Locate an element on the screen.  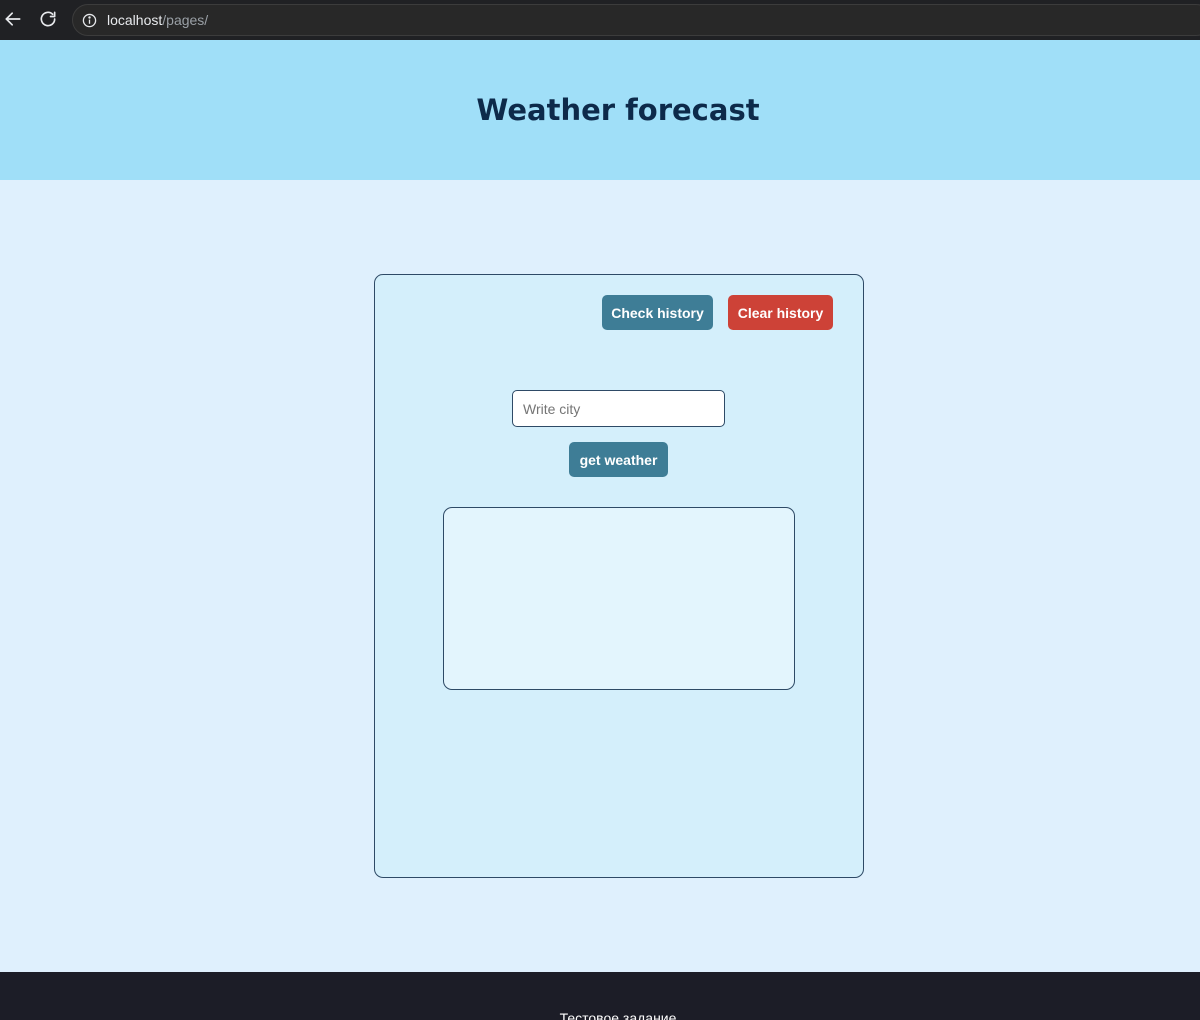
weather-result-box is located at coordinates (619, 598).